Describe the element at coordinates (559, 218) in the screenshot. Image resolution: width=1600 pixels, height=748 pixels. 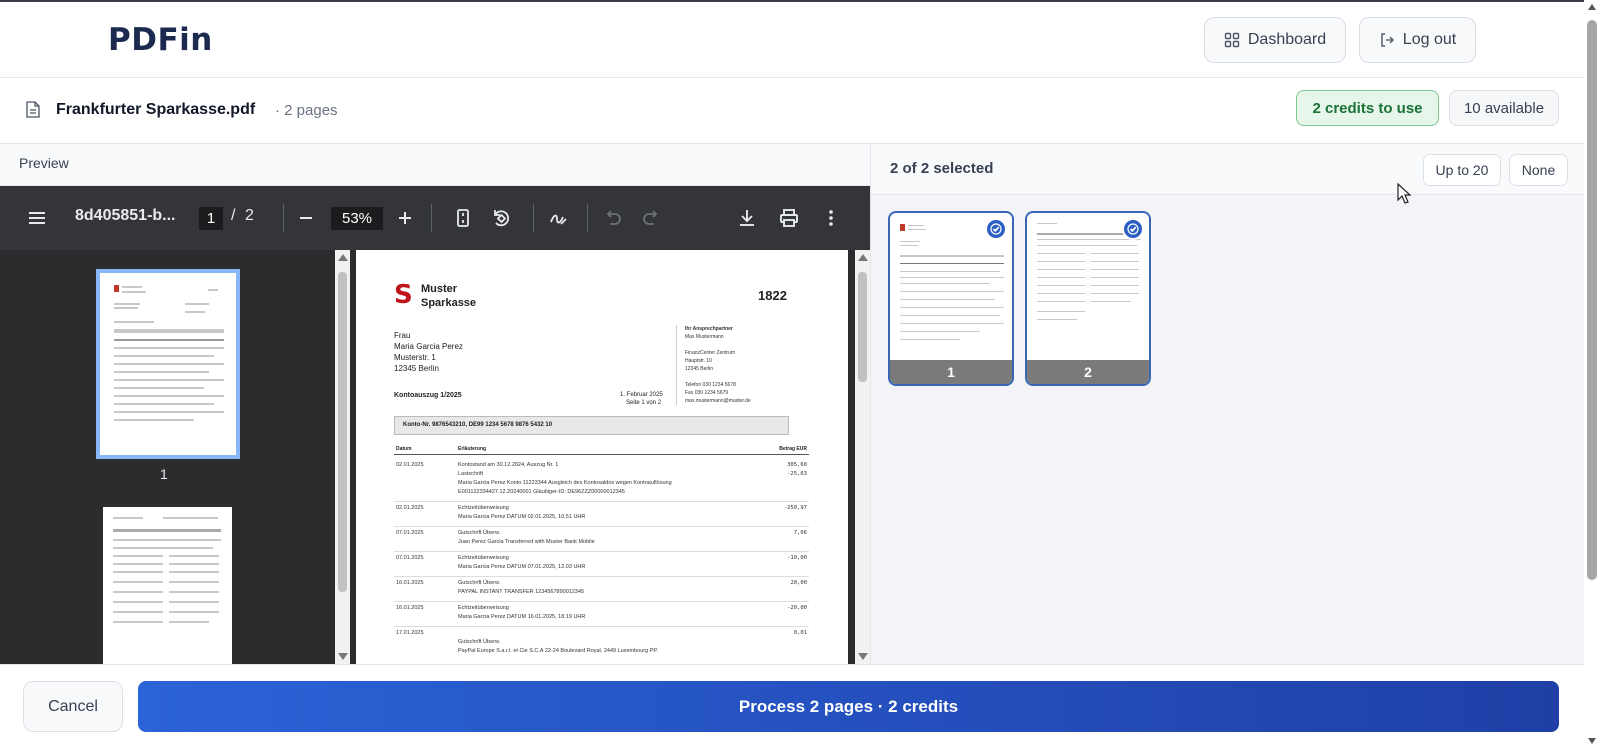
I see `annotate-icon` at that location.